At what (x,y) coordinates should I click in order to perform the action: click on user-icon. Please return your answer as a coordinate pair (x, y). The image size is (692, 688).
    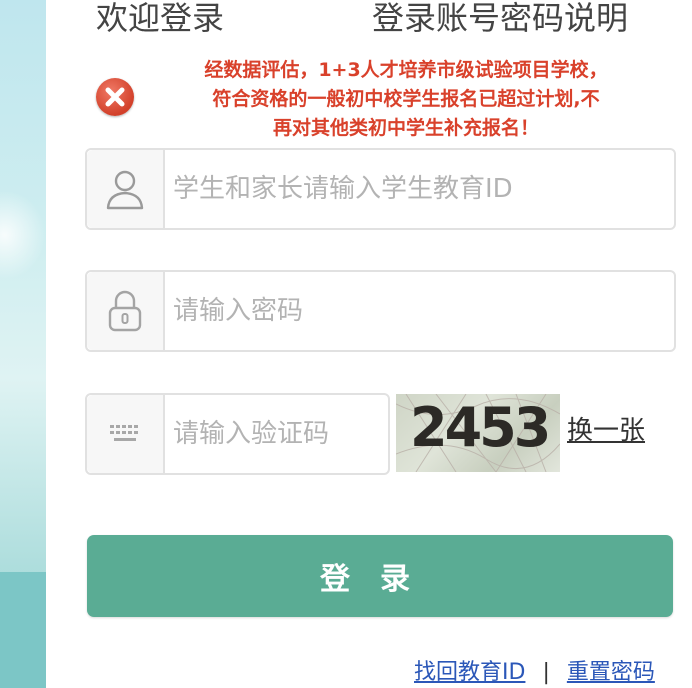
    Looking at the image, I should click on (126, 189).